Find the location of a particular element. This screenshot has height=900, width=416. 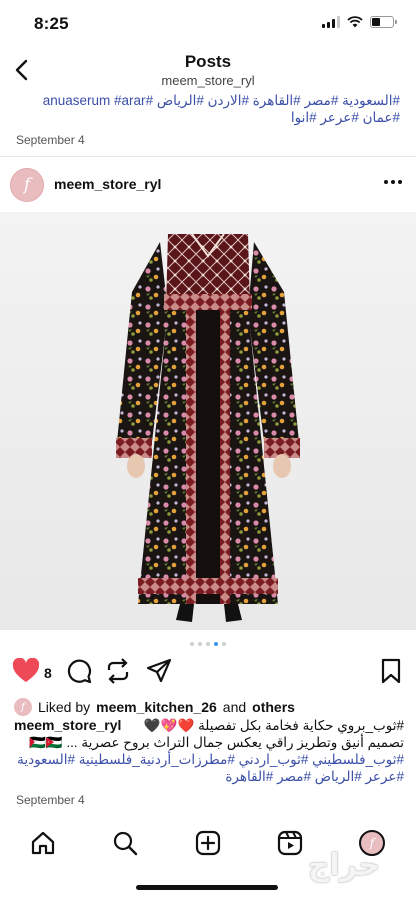

status-icons is located at coordinates (359, 22).